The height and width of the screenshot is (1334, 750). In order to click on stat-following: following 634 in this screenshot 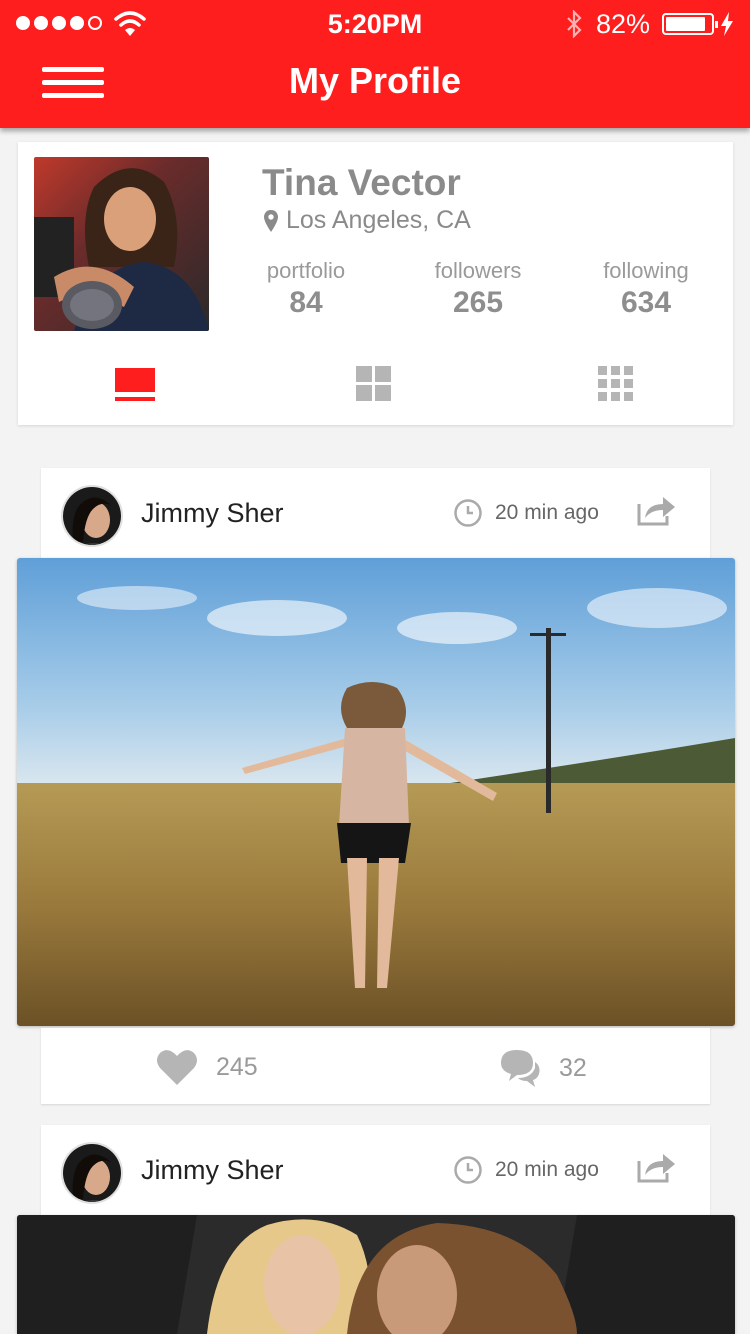, I will do `click(646, 289)`.